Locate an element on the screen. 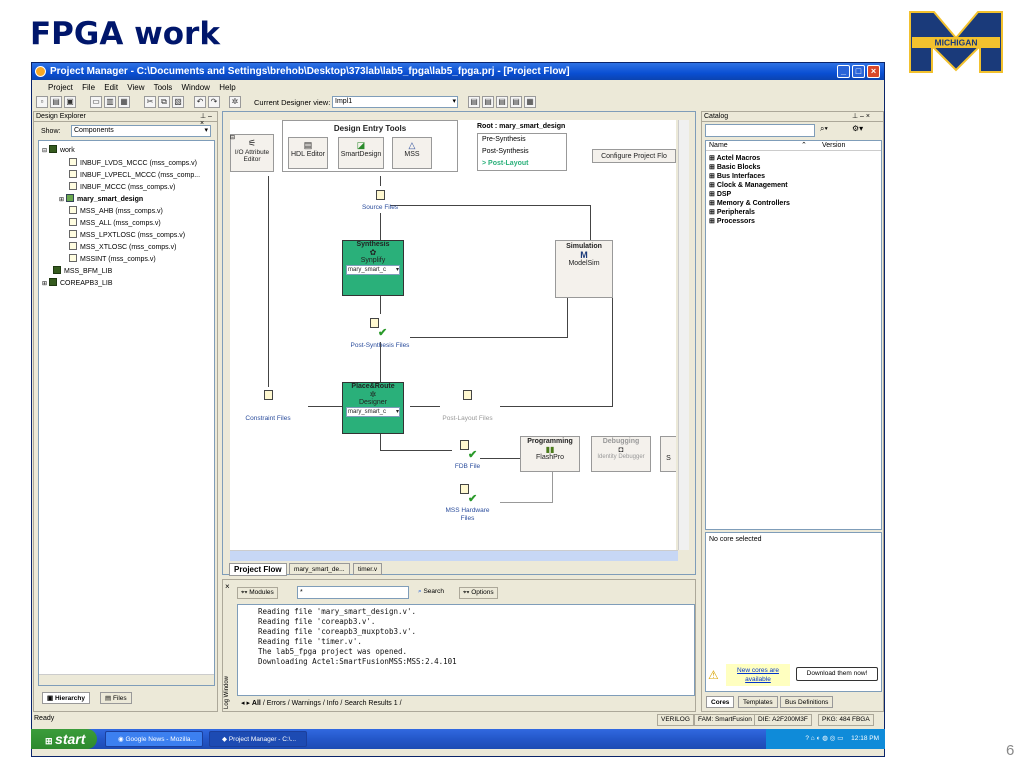 This screenshot has height=768, width=1024. tree-item: INBUF_MCCC (mss_comps.v) is located at coordinates (122, 187).